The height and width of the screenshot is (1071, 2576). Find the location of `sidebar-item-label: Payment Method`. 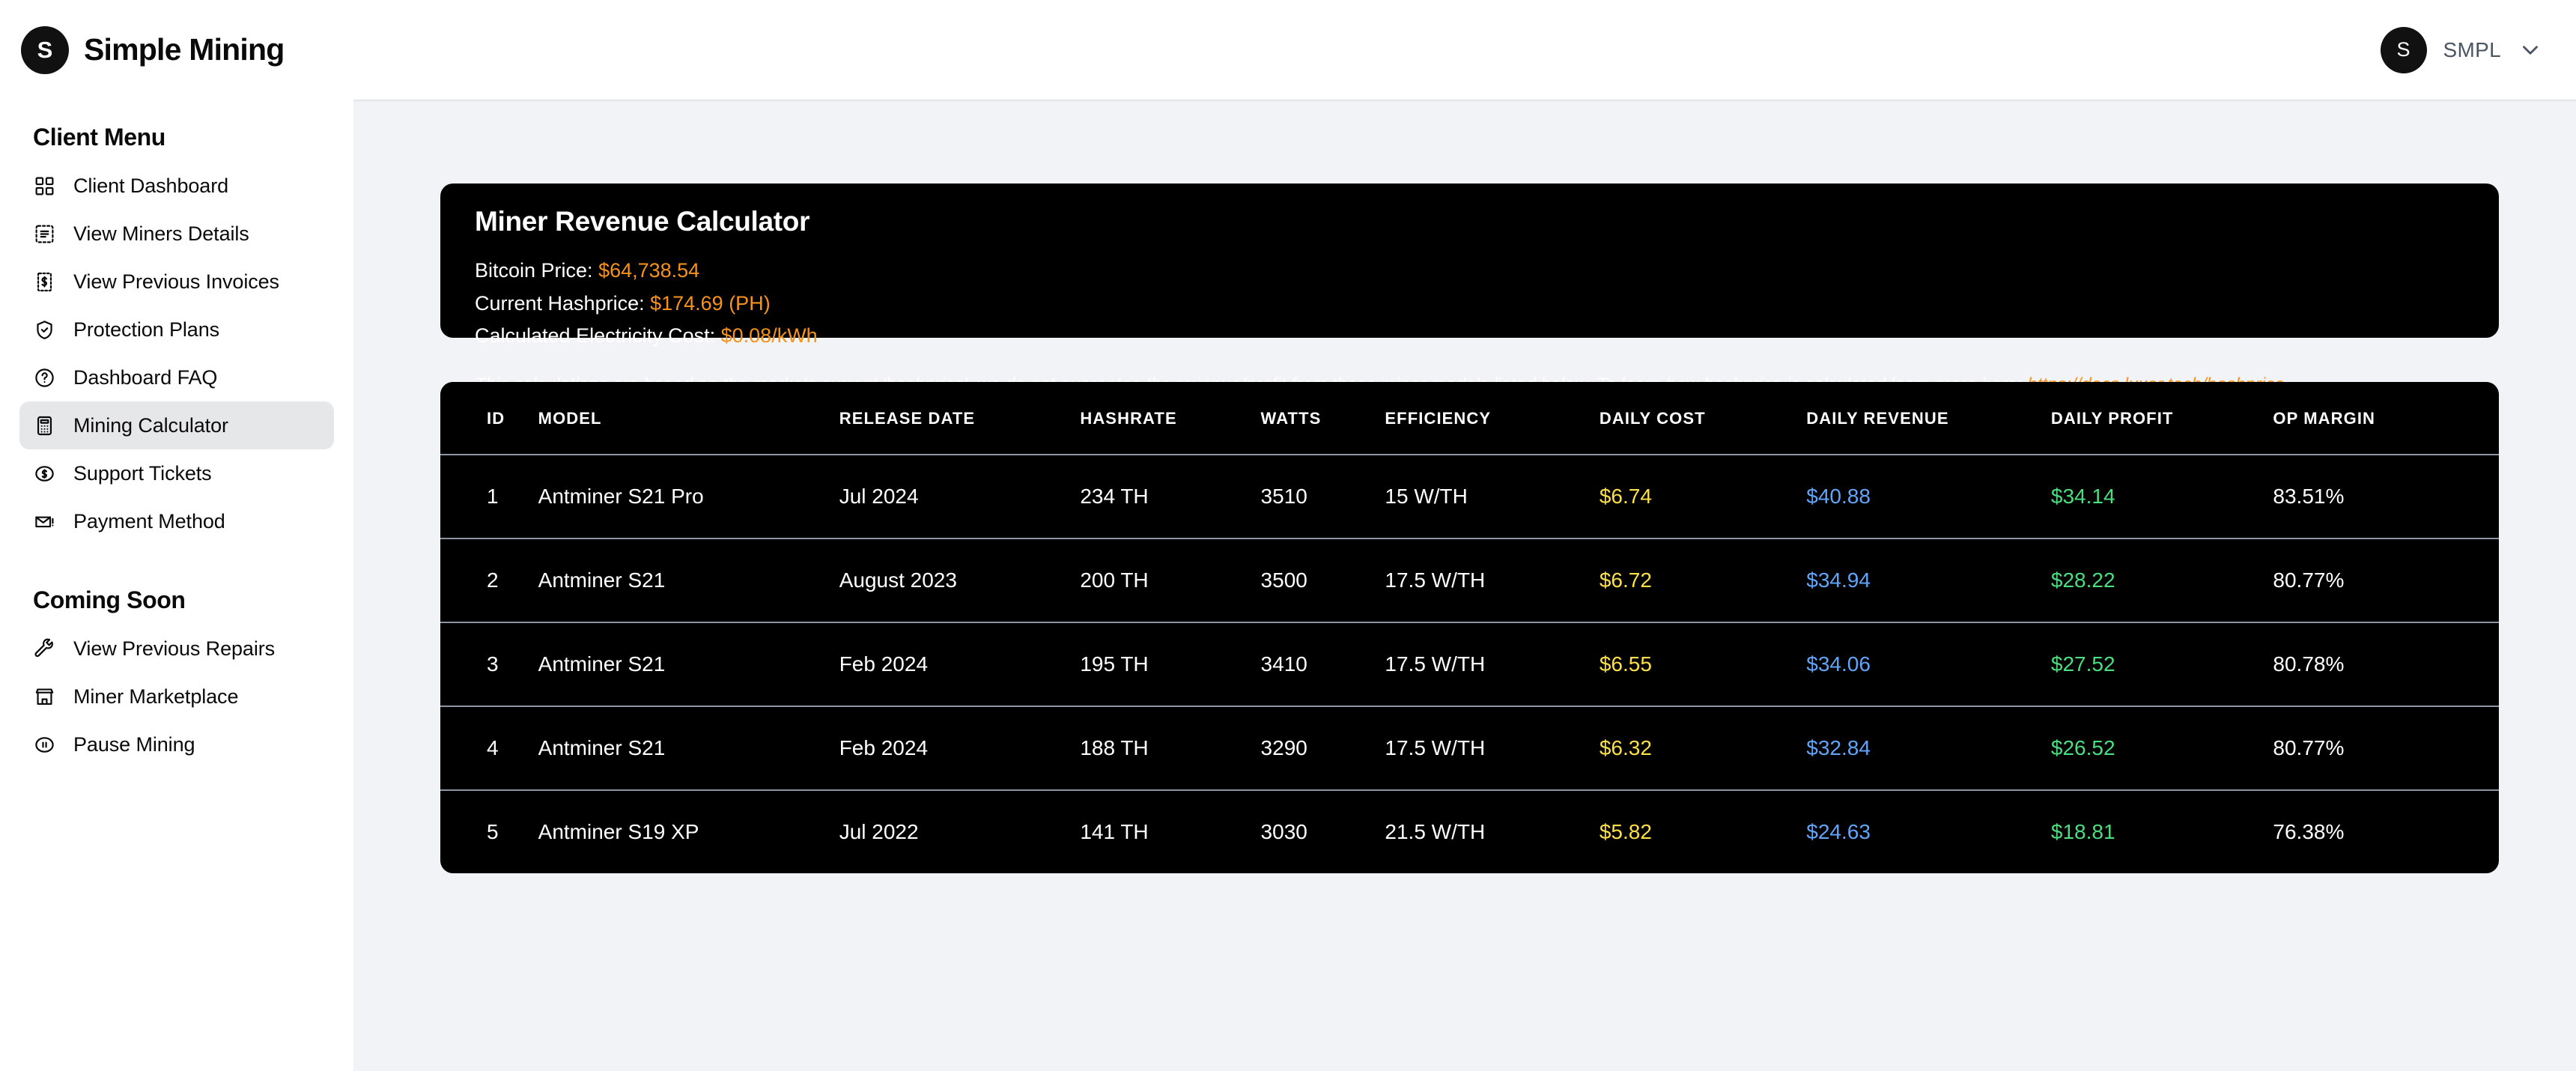

sidebar-item-label: Payment Method is located at coordinates (149, 521).